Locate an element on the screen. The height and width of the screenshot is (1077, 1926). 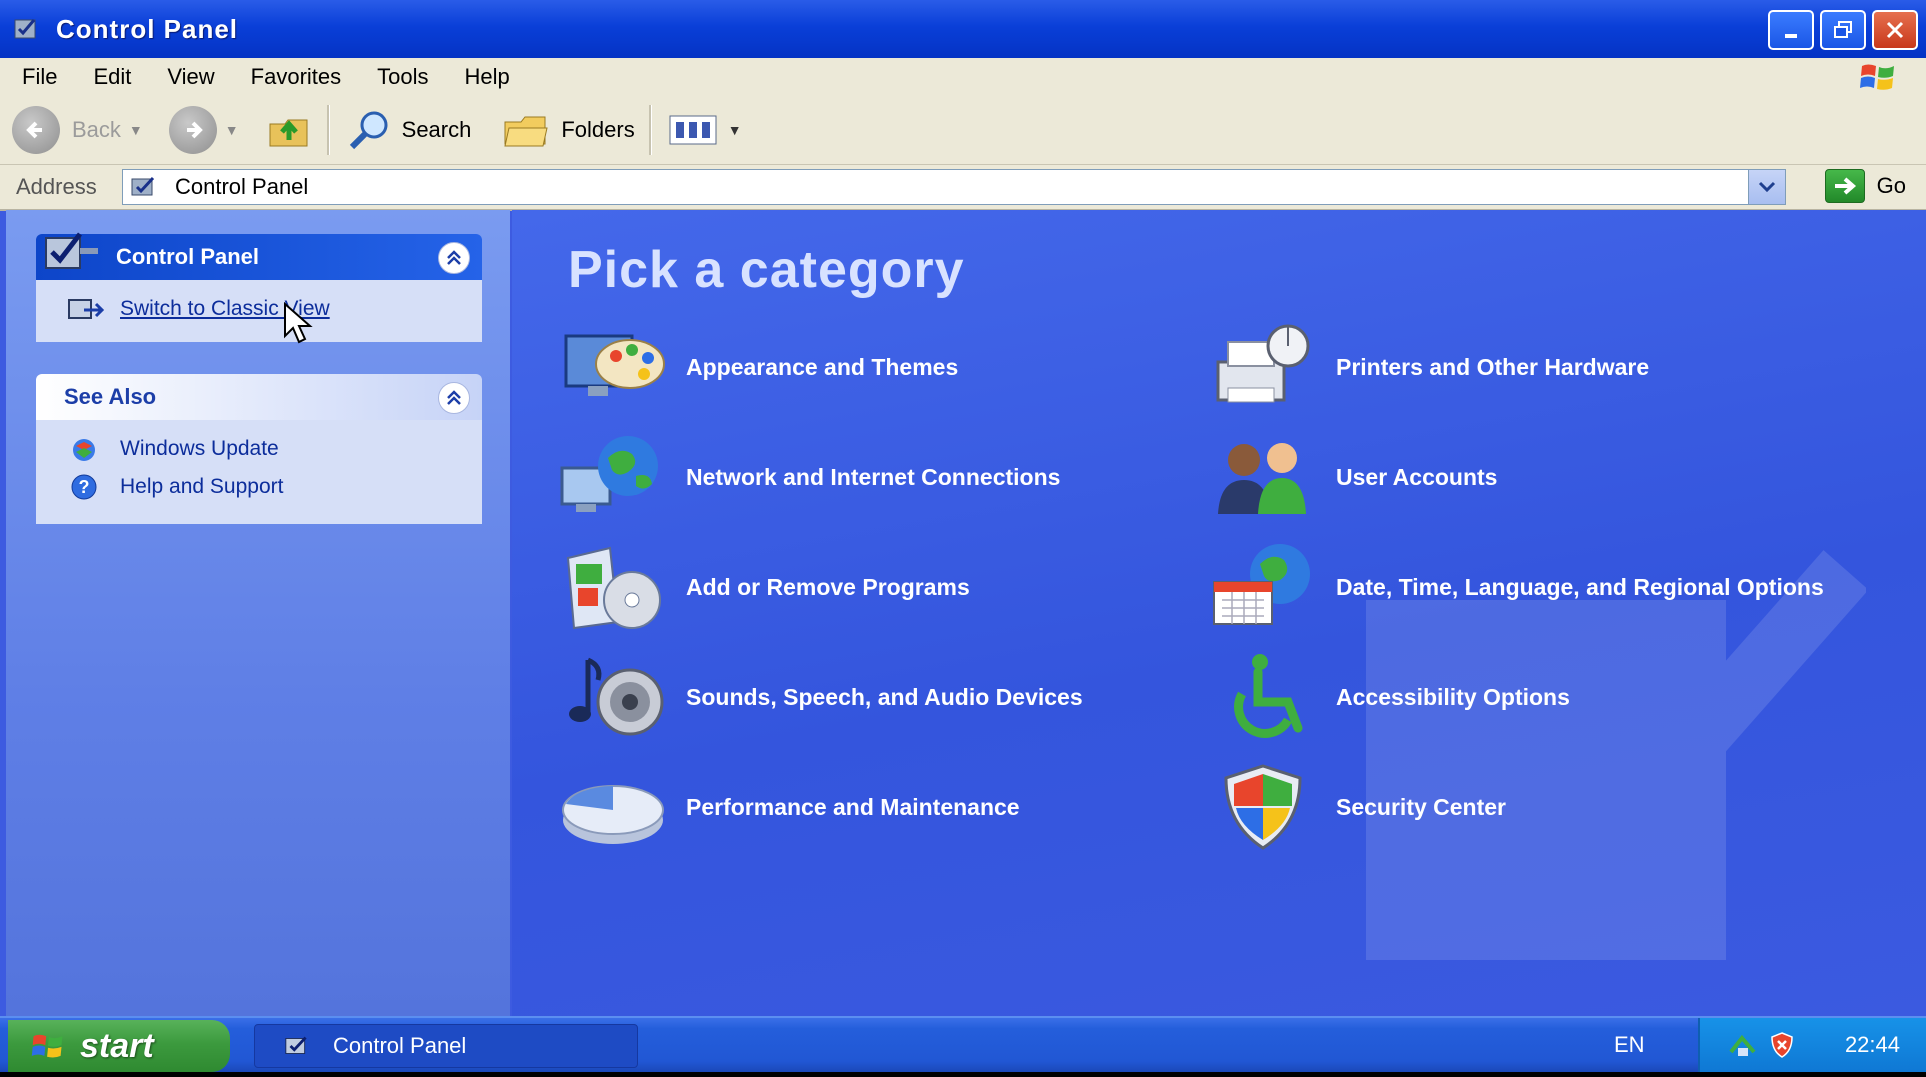
windows-update-icon is located at coordinates (84, 450).